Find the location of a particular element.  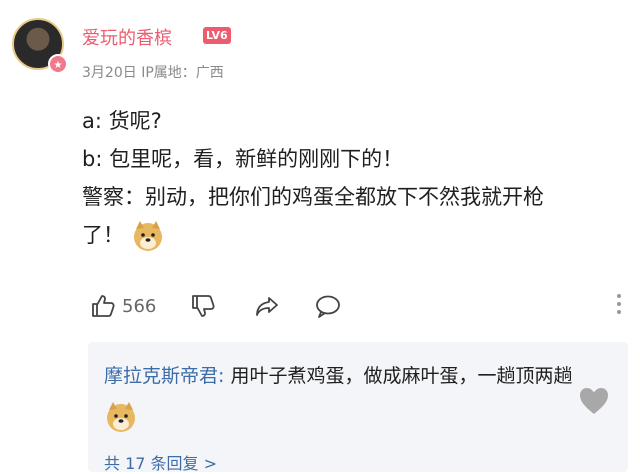

comment-bubble-icon is located at coordinates (328, 306).